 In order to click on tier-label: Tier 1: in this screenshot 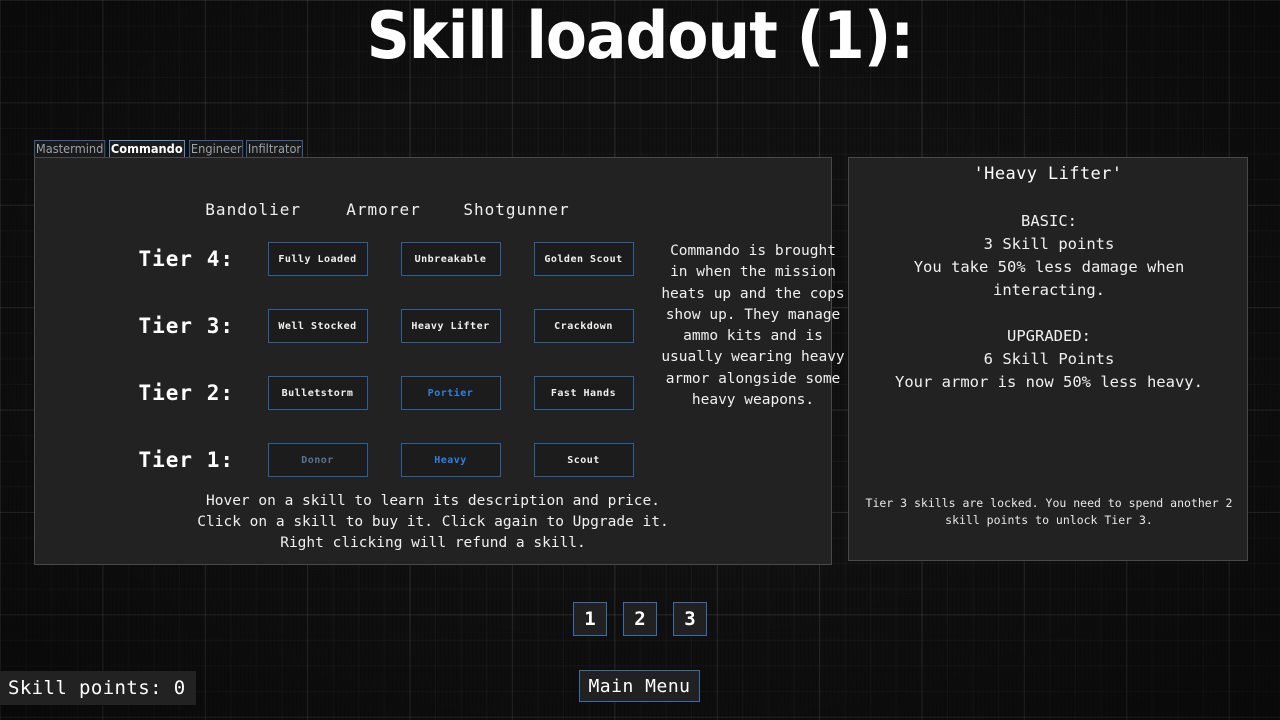, I will do `click(186, 460)`.